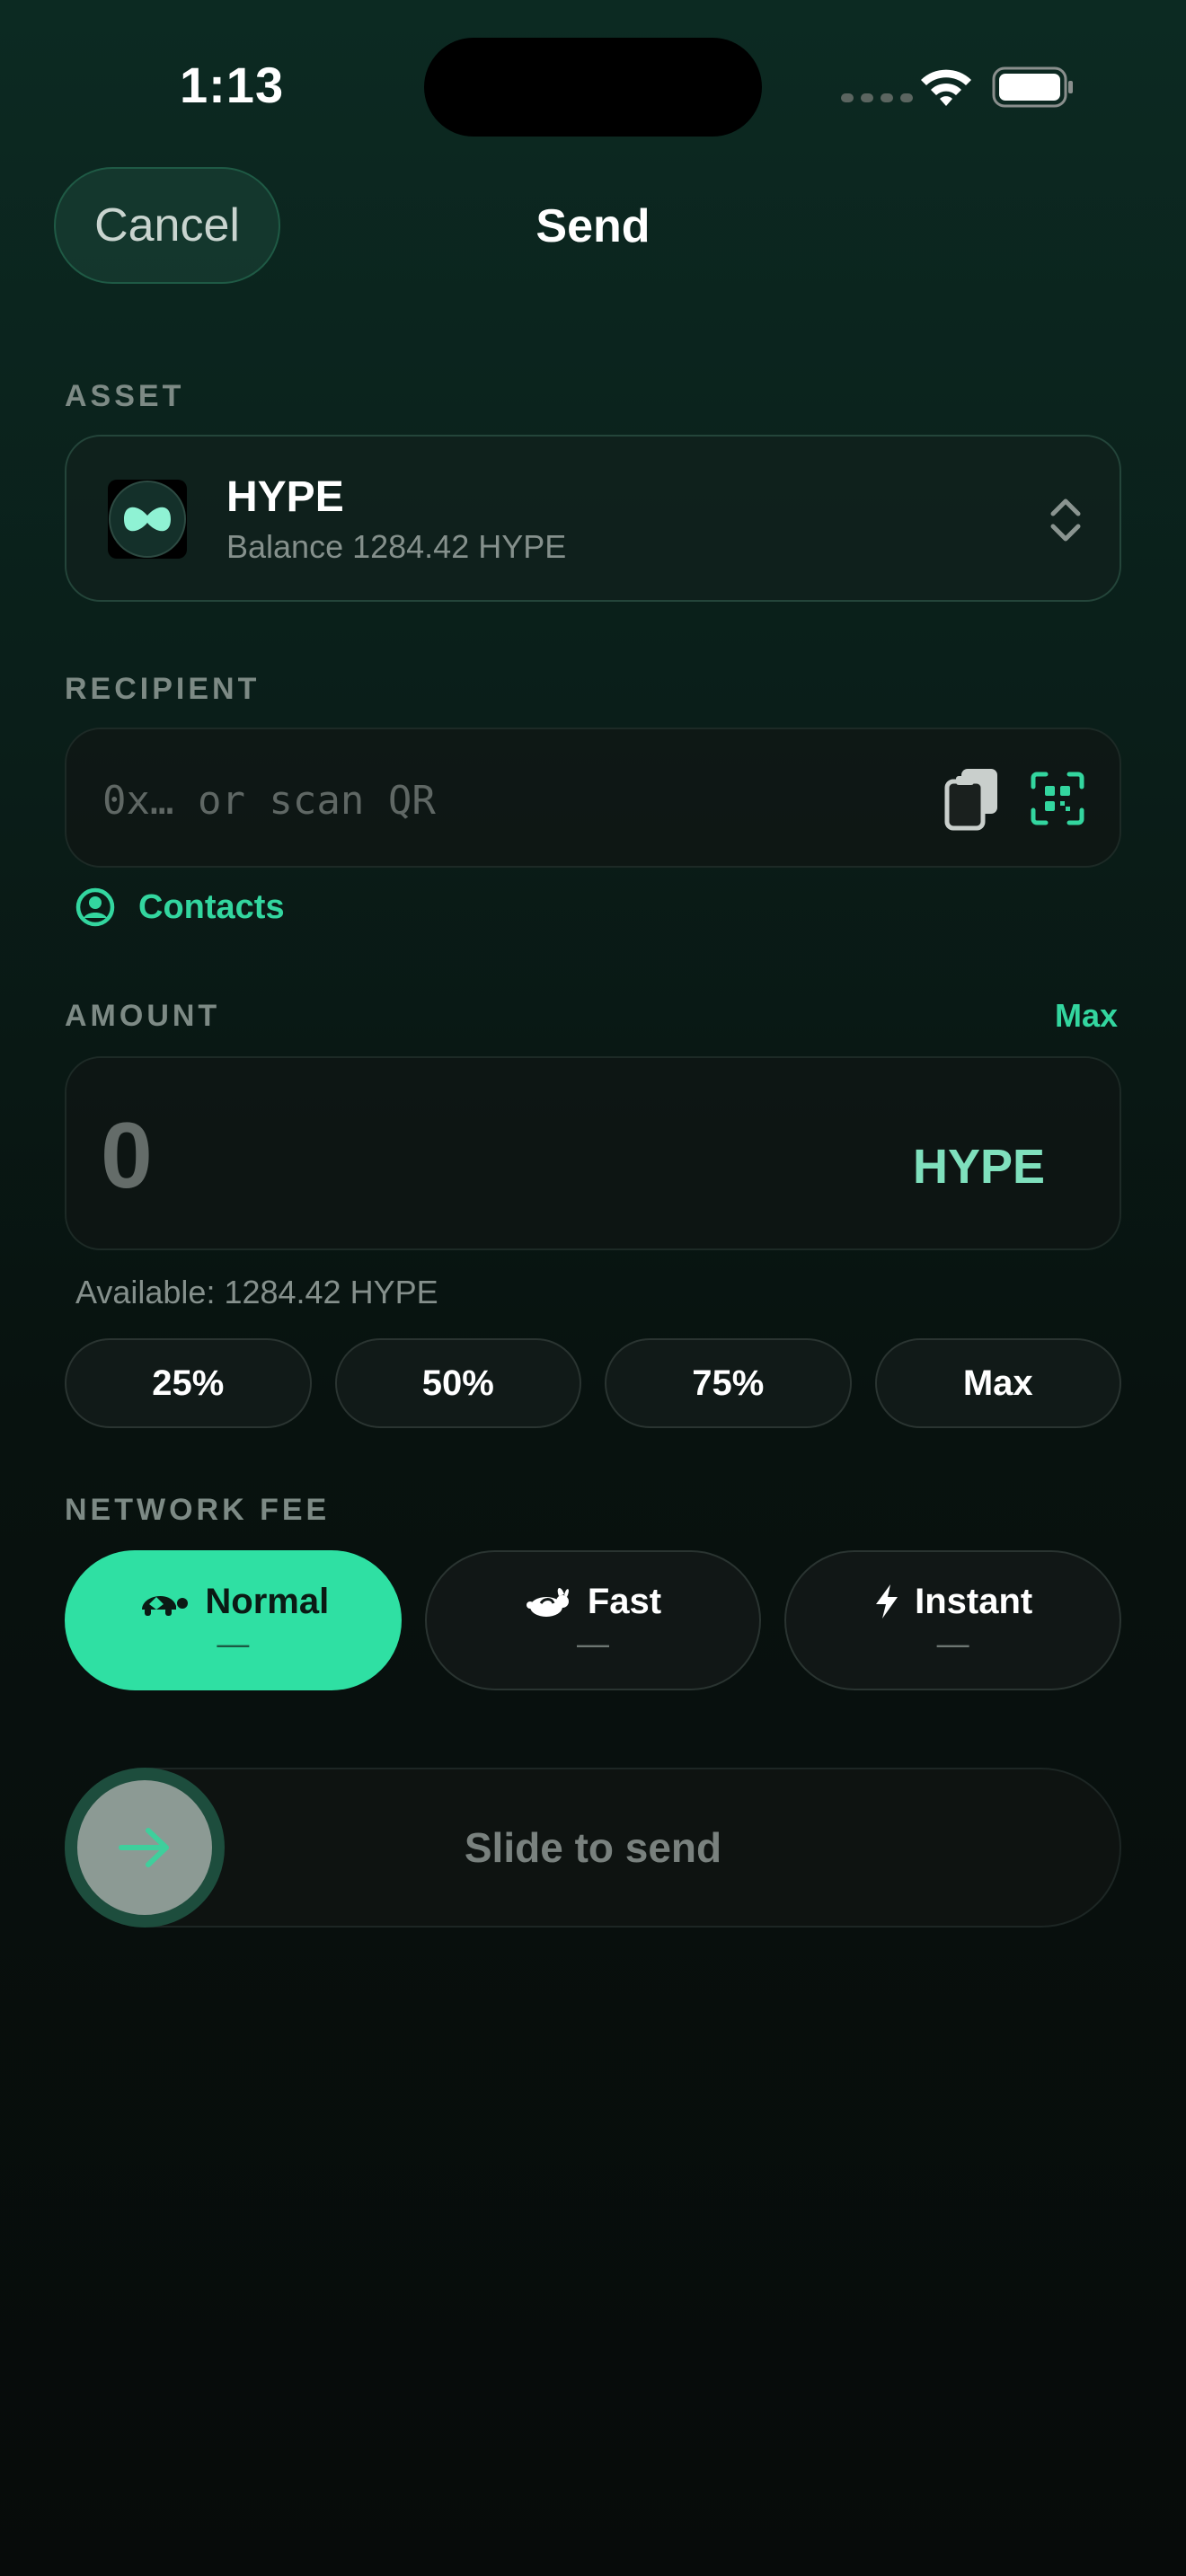  I want to click on arrow-right-icon, so click(144, 1847).